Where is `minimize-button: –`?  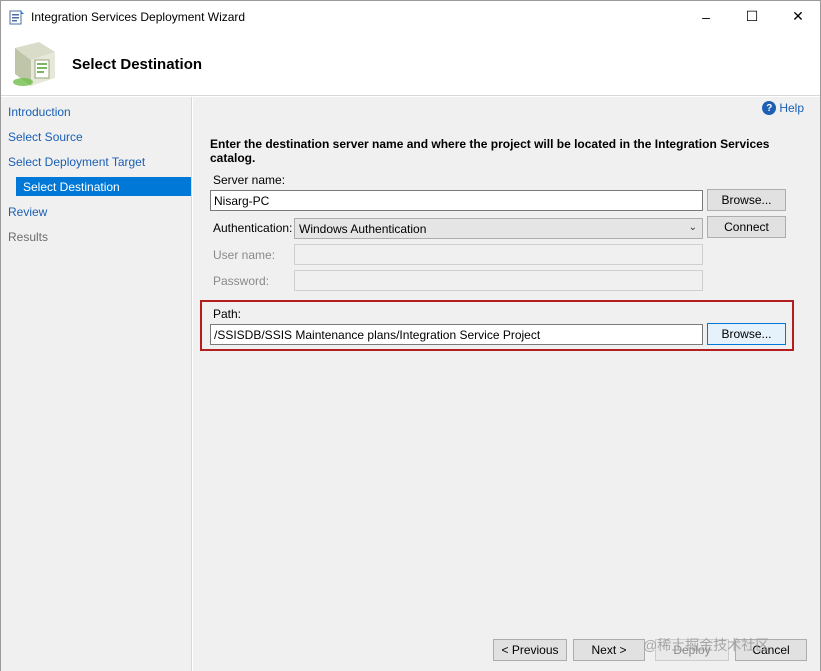 minimize-button: – is located at coordinates (706, 16).